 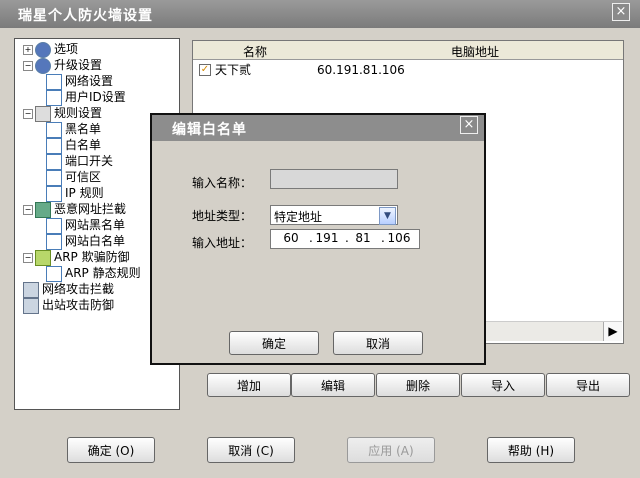 What do you see at coordinates (90, 209) in the screenshot?
I see `tree-item-label: 恶意网址拦截` at bounding box center [90, 209].